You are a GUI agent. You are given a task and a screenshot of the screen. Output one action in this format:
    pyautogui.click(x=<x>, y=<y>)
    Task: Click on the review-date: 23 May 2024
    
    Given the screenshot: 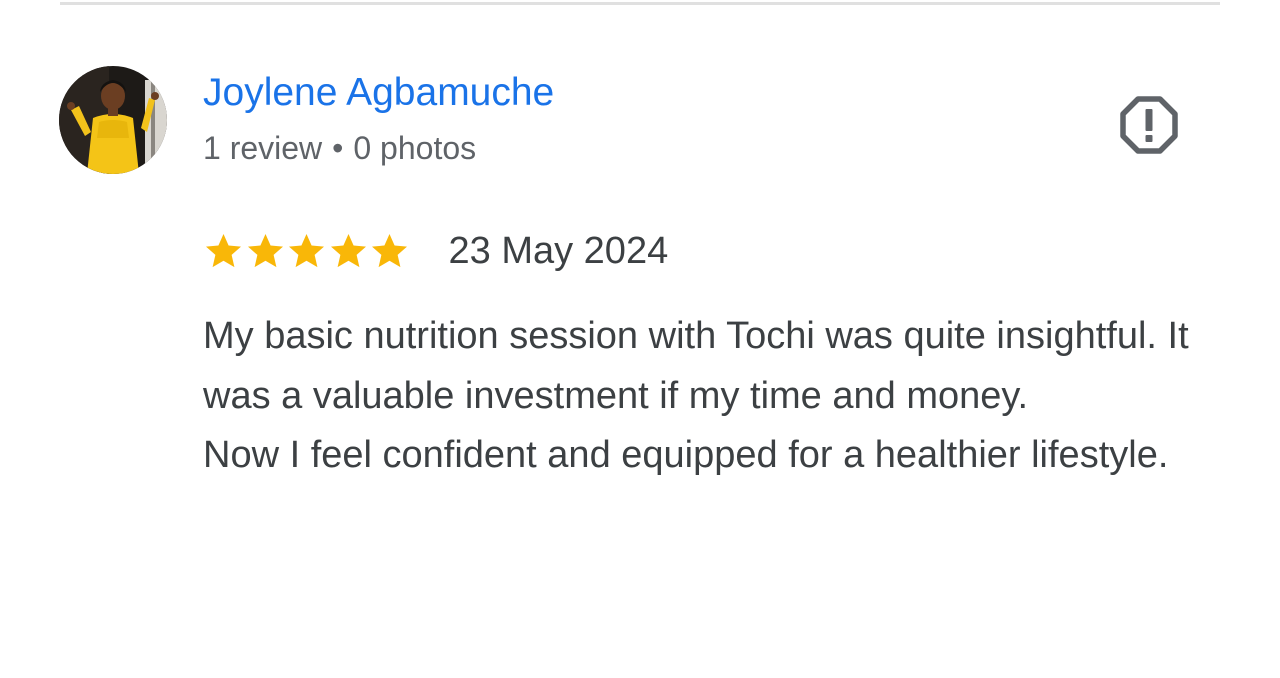 What is the action you would take?
    pyautogui.click(x=558, y=251)
    